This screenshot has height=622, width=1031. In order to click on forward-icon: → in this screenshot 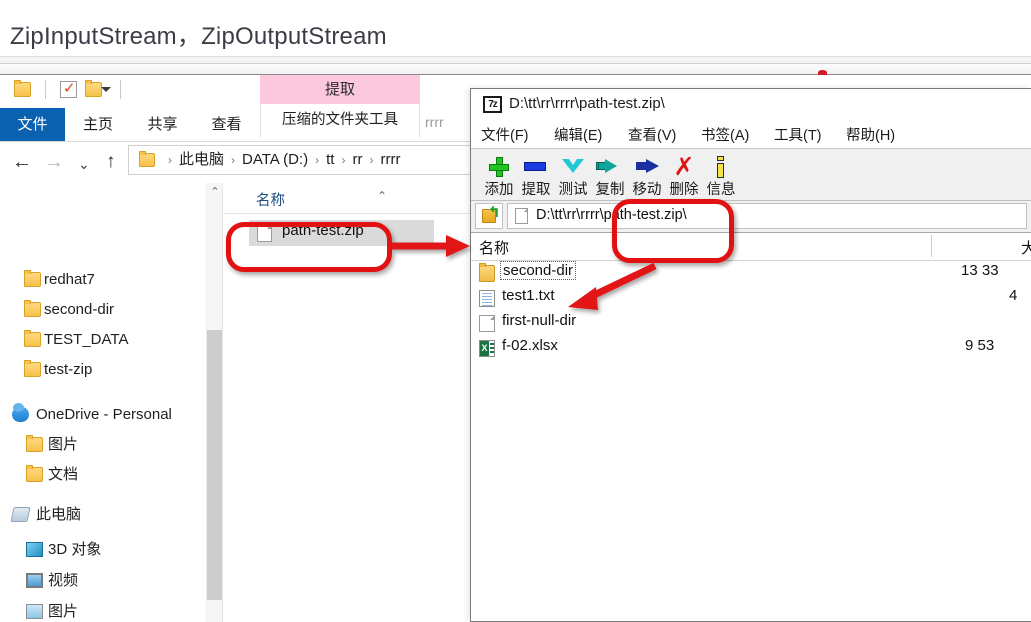, I will do `click(54, 162)`.